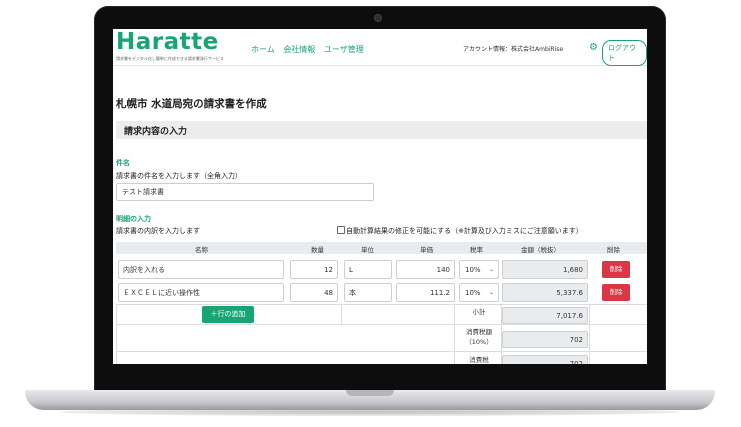 The width and height of the screenshot is (741, 427). What do you see at coordinates (314, 269) in the screenshot?
I see `row1-qty-input: 12` at bounding box center [314, 269].